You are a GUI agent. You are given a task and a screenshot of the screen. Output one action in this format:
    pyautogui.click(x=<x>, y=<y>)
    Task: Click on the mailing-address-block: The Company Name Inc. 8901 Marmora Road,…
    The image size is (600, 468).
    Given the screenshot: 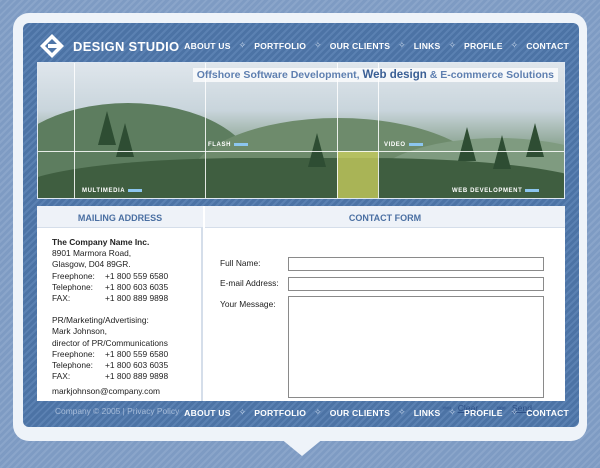 What is the action you would take?
    pyautogui.click(x=110, y=317)
    